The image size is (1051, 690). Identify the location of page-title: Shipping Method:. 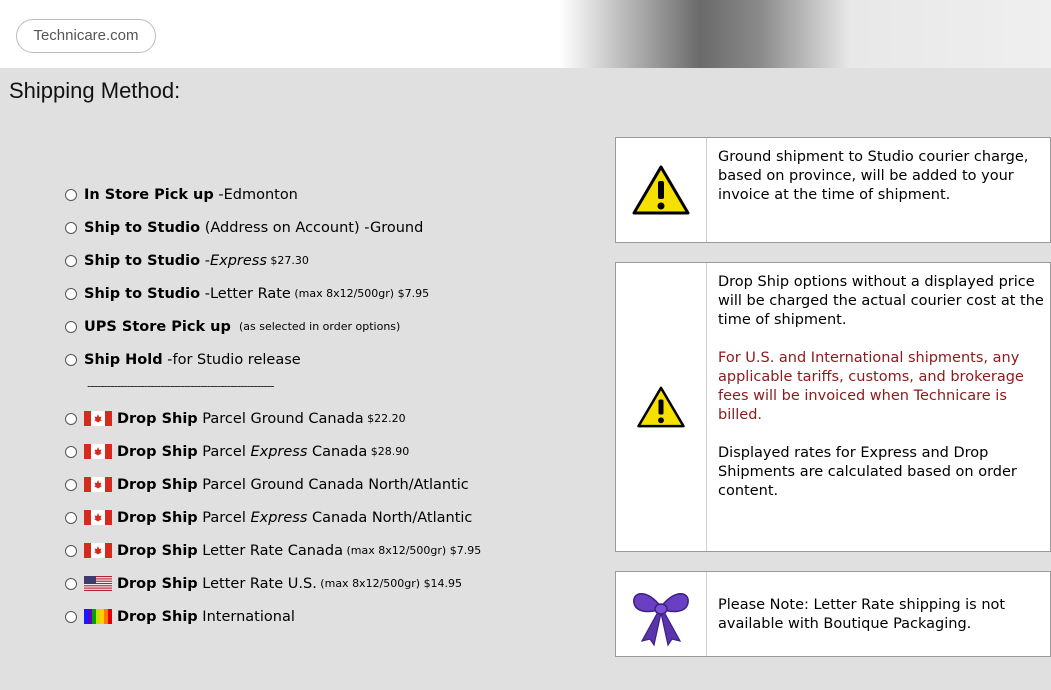
(95, 90).